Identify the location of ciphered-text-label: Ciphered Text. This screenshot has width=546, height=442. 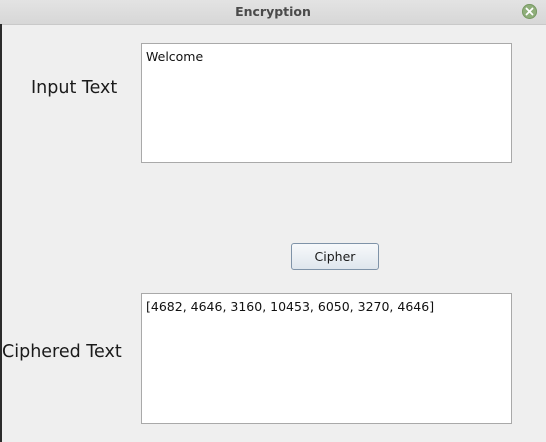
(62, 352).